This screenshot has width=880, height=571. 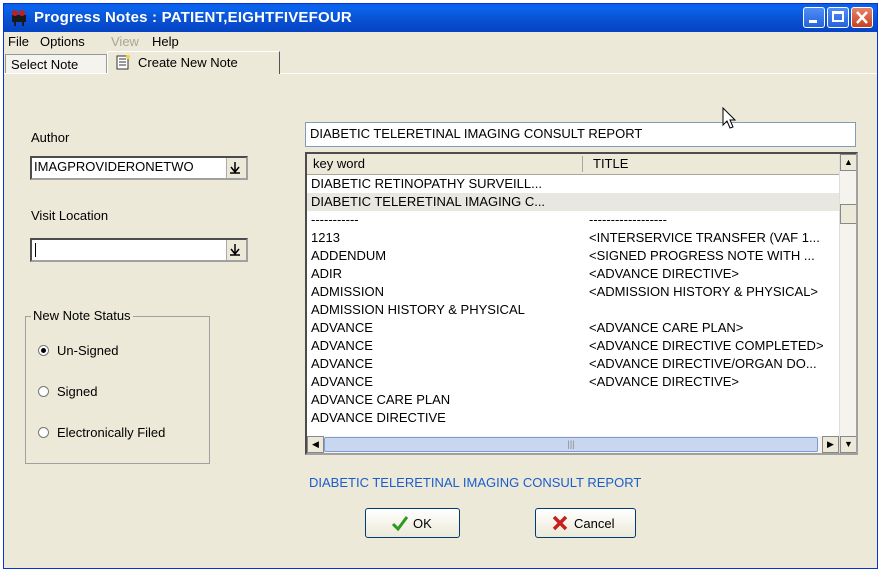 I want to click on title-bar: Progress Notes : PATIENT,EIGHTFIVEFOUR, so click(x=440, y=18).